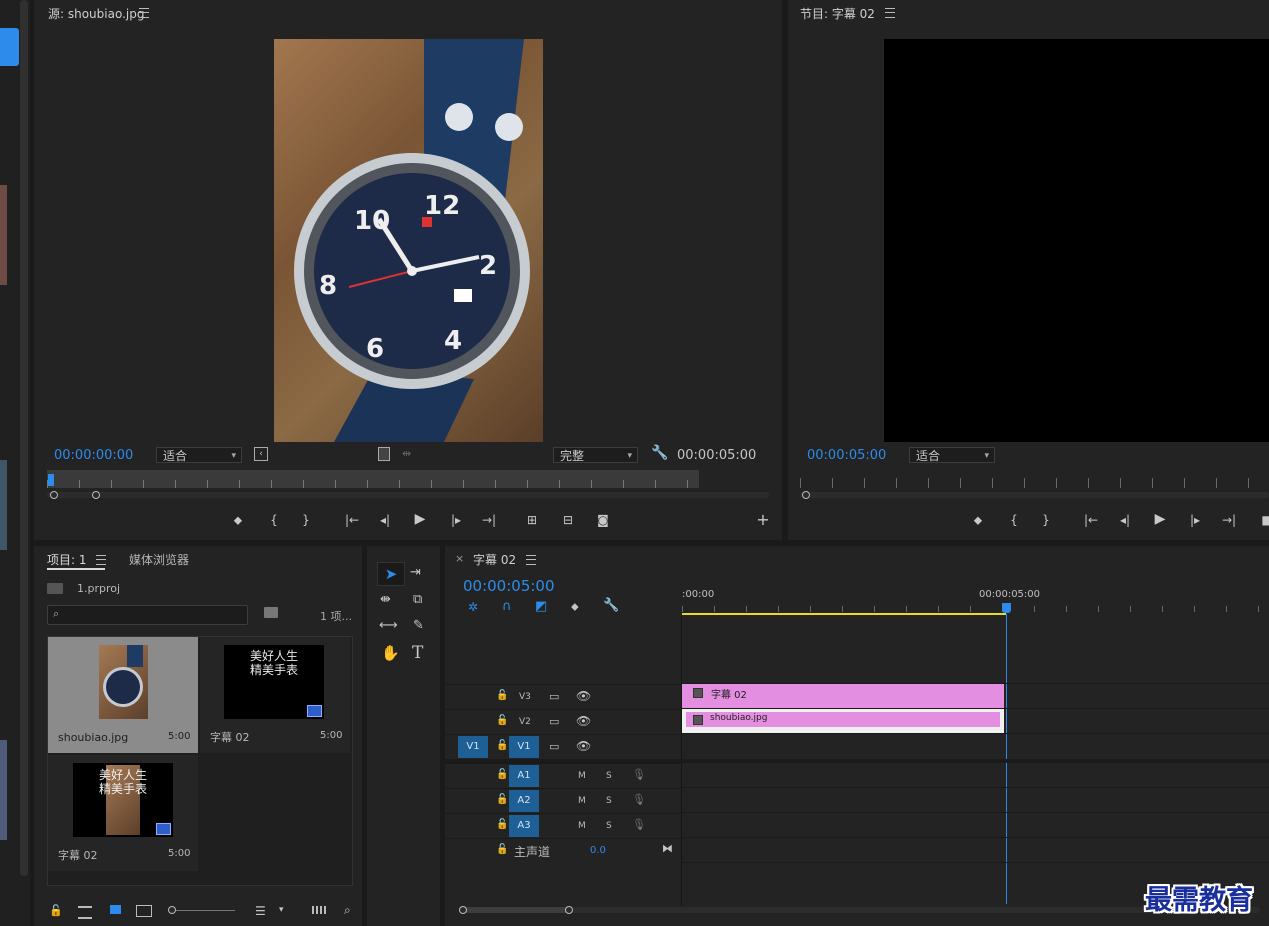 The width and height of the screenshot is (1269, 926). Describe the element at coordinates (54, 495) in the screenshot. I see `source-zoom-handle-left` at that location.